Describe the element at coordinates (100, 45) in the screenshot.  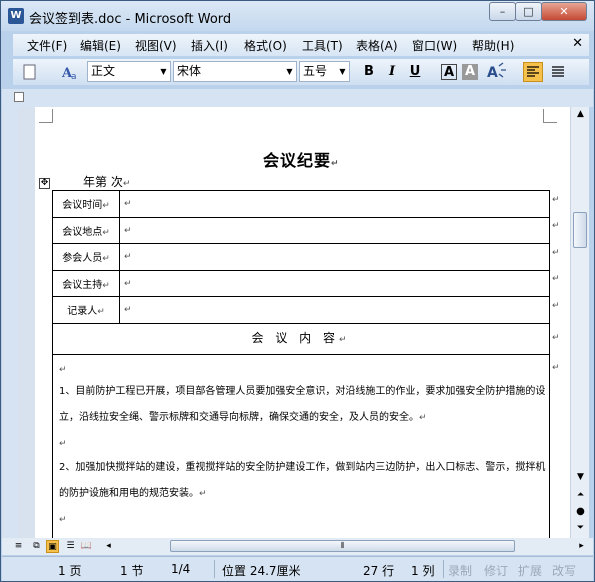
I see `menu-edit: 编辑(E)` at that location.